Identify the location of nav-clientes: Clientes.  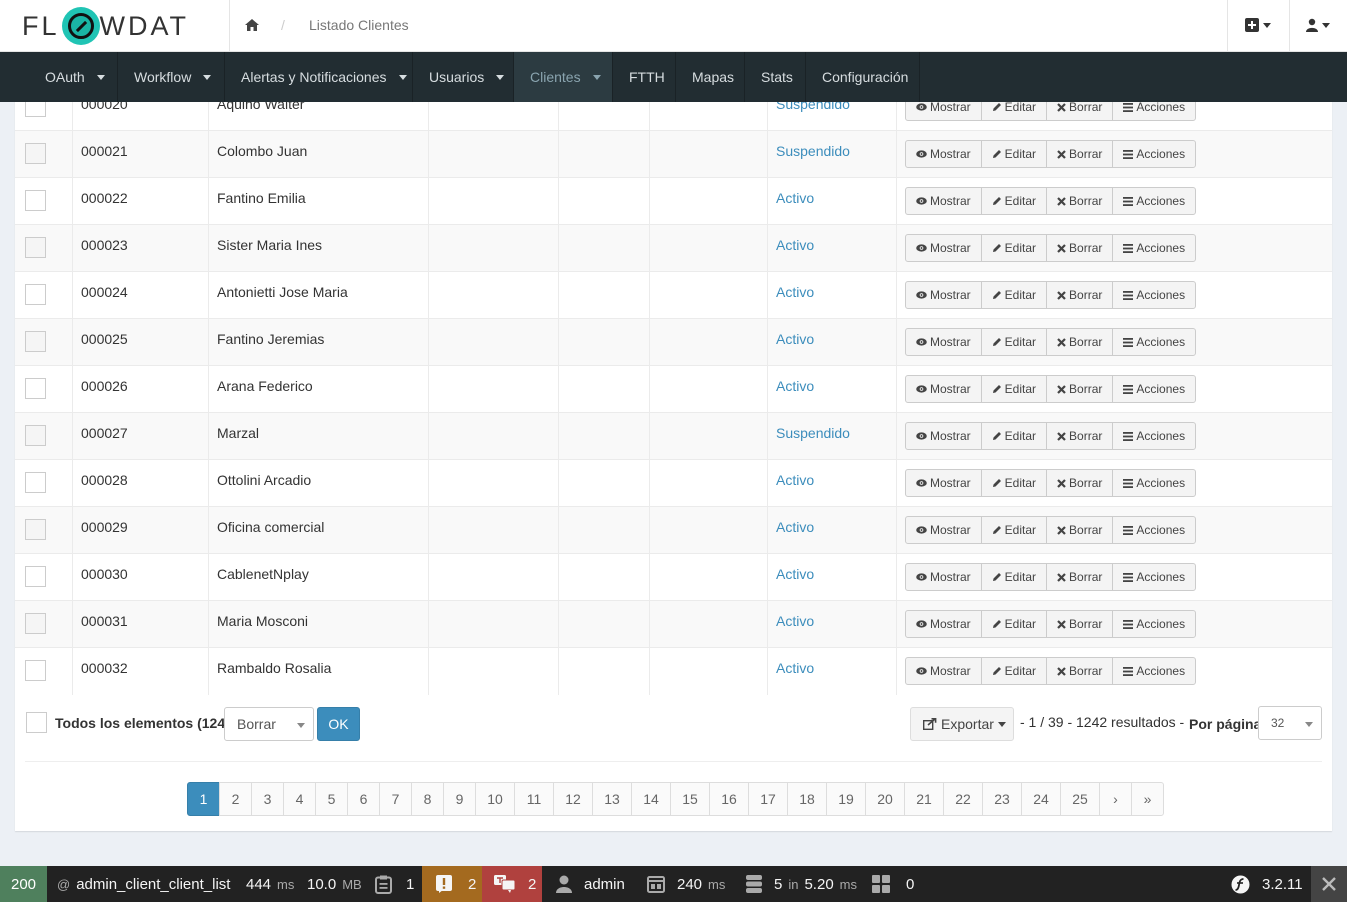
(563, 77).